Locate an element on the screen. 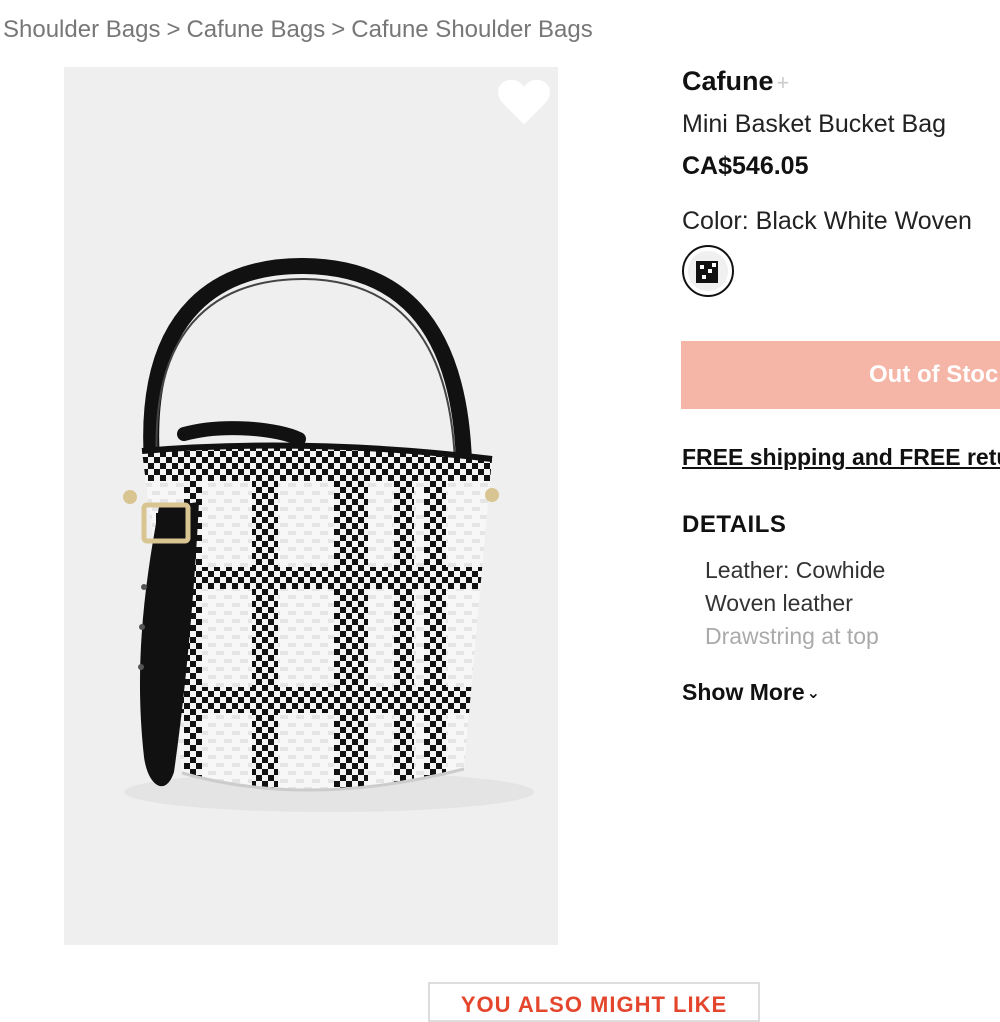 The image size is (1000, 1022). breadcrumb-cafune-shoulder-bags: Cafune Shoulder Bags is located at coordinates (472, 29).